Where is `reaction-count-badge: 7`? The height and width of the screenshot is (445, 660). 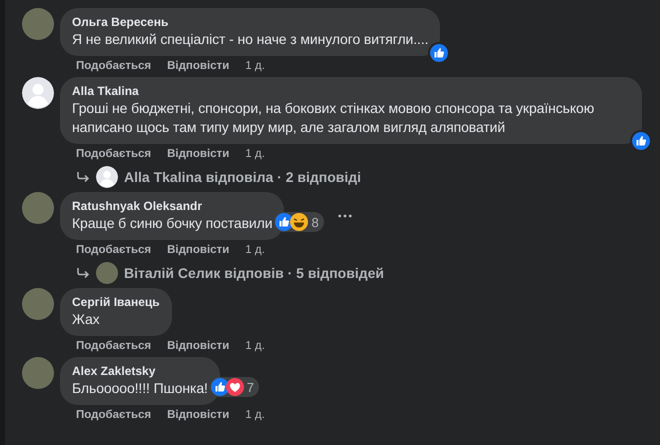 reaction-count-badge: 7 is located at coordinates (235, 387).